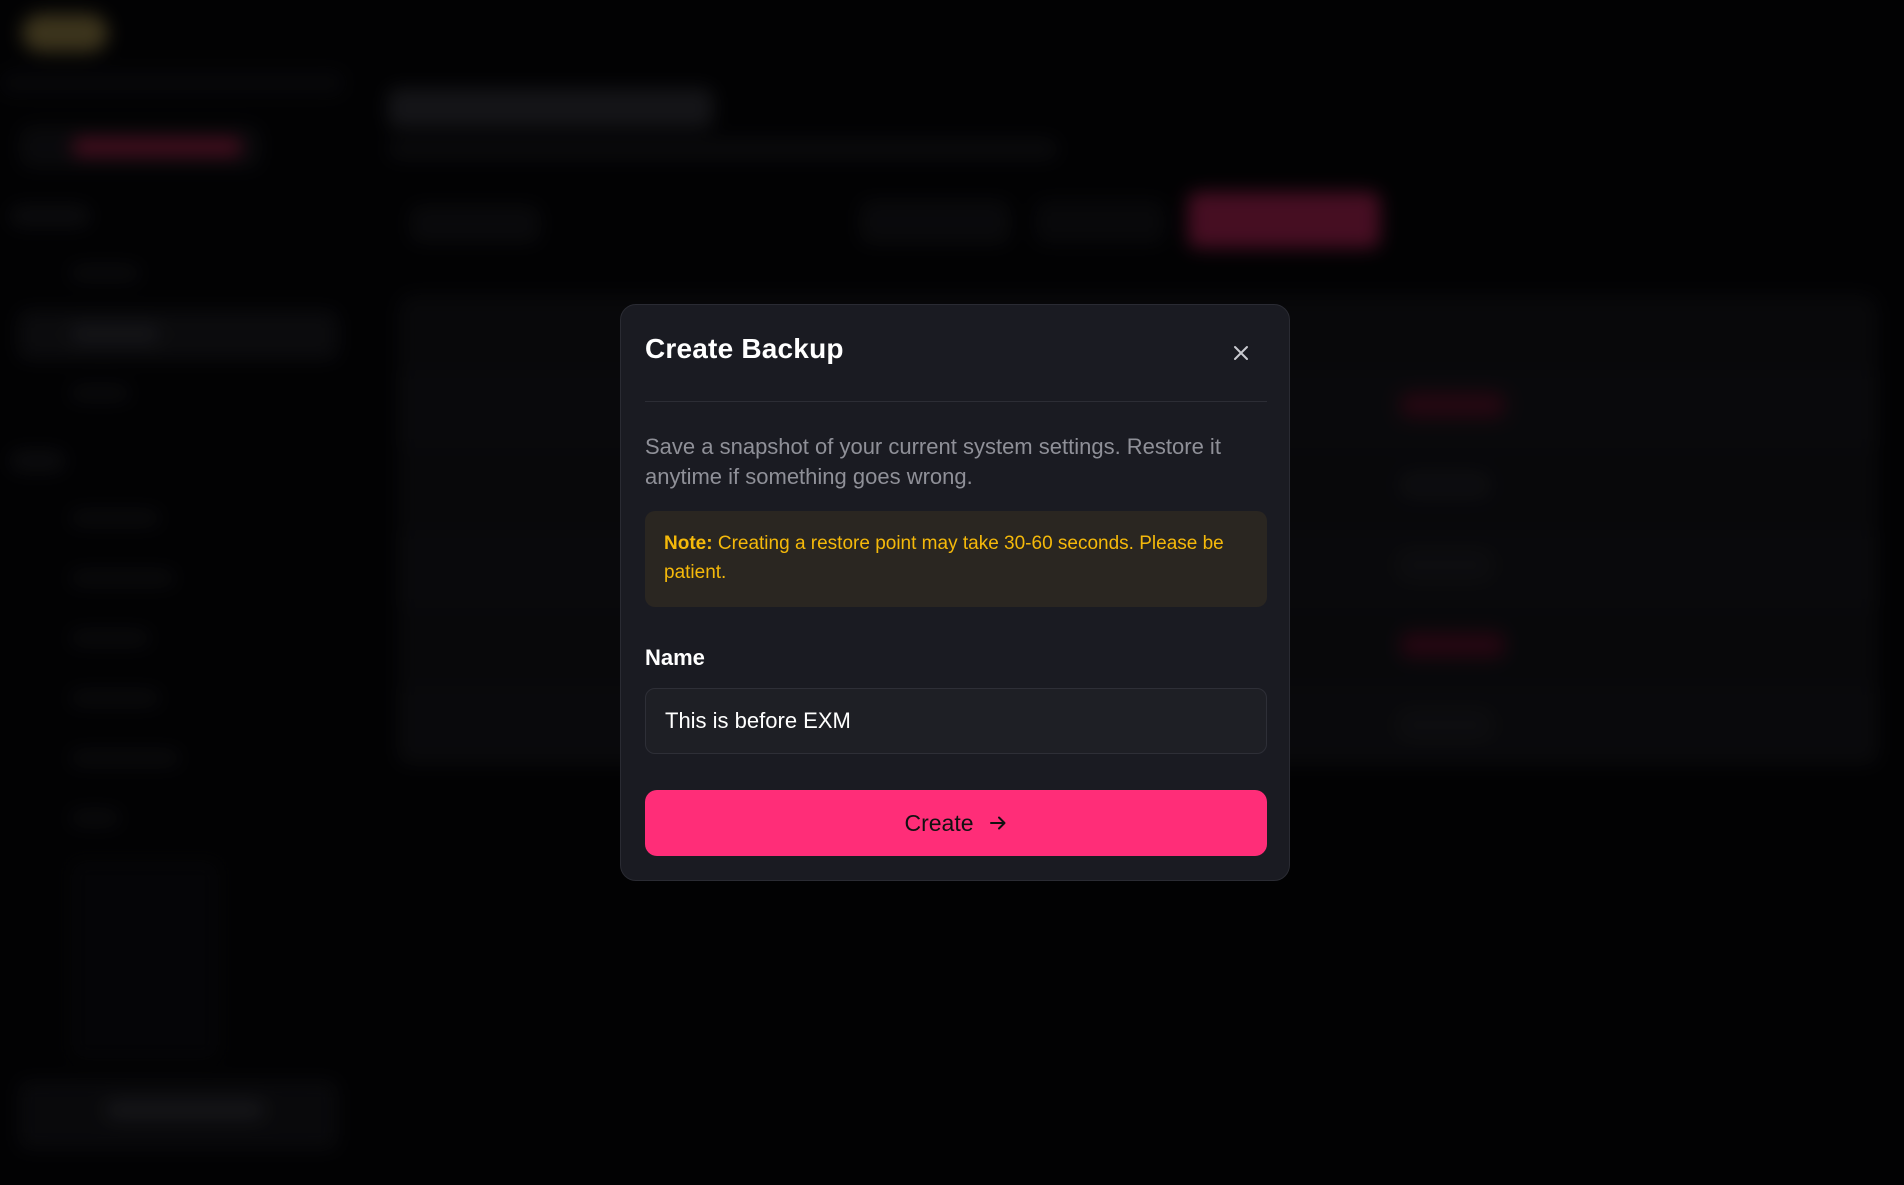 This screenshot has width=1904, height=1185. Describe the element at coordinates (956, 401) in the screenshot. I see `dialog-divider` at that location.